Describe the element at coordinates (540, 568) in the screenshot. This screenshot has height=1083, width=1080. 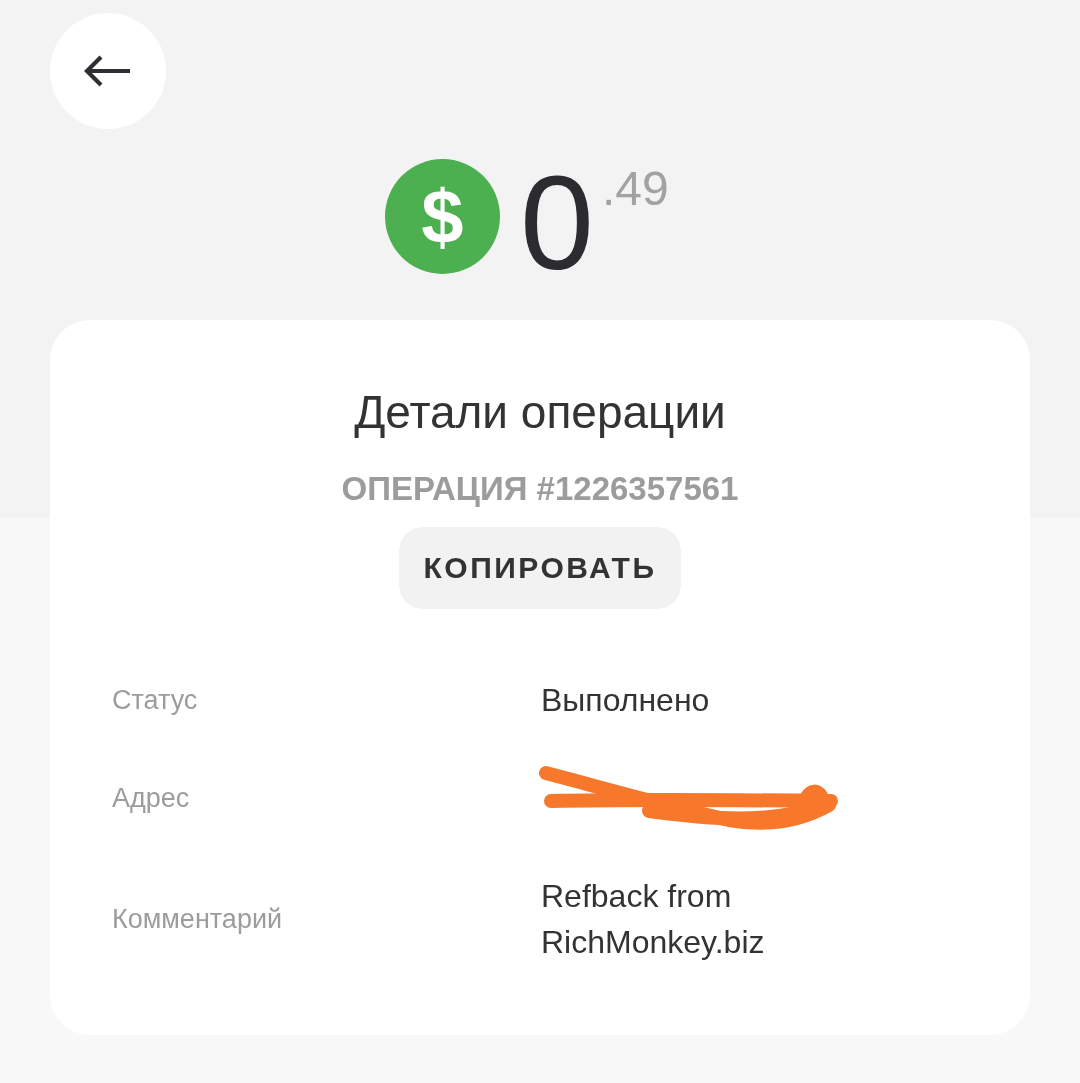
I see `copy-button: КОПИРОВАТЬ` at that location.